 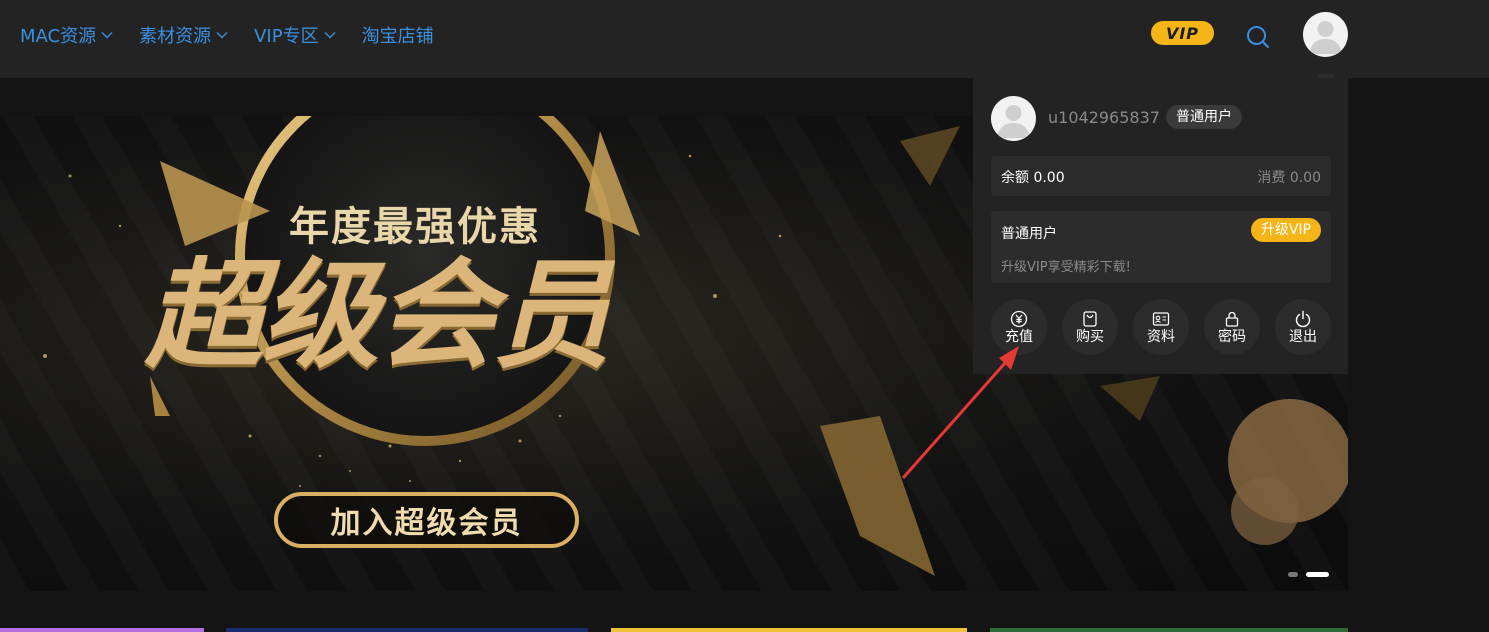 I want to click on vip-status-box: 普通用户 升级VIP 升级VIP享受精彩下载!, so click(x=1161, y=247).